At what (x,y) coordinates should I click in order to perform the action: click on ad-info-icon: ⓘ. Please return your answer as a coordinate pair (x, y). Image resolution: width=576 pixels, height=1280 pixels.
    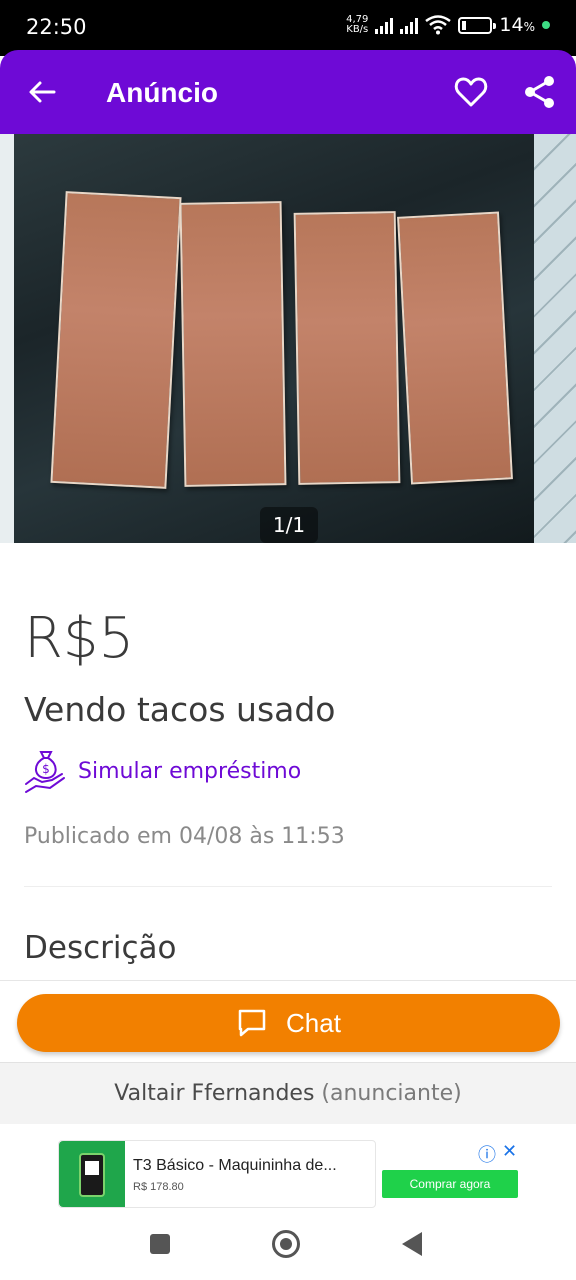
    Looking at the image, I should click on (487, 1154).